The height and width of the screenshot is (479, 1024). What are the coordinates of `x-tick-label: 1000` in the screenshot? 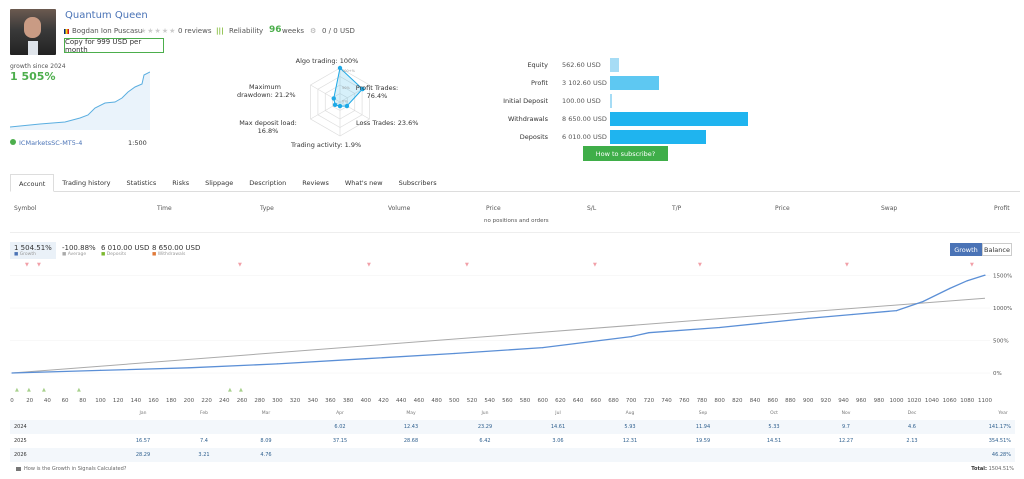 It's located at (896, 401).